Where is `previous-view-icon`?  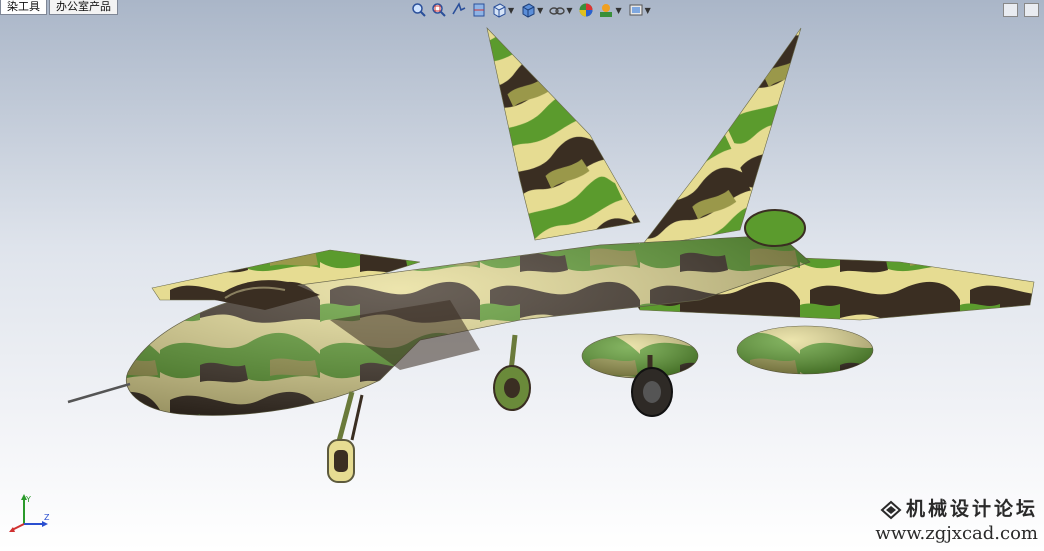 previous-view-icon is located at coordinates (459, 10).